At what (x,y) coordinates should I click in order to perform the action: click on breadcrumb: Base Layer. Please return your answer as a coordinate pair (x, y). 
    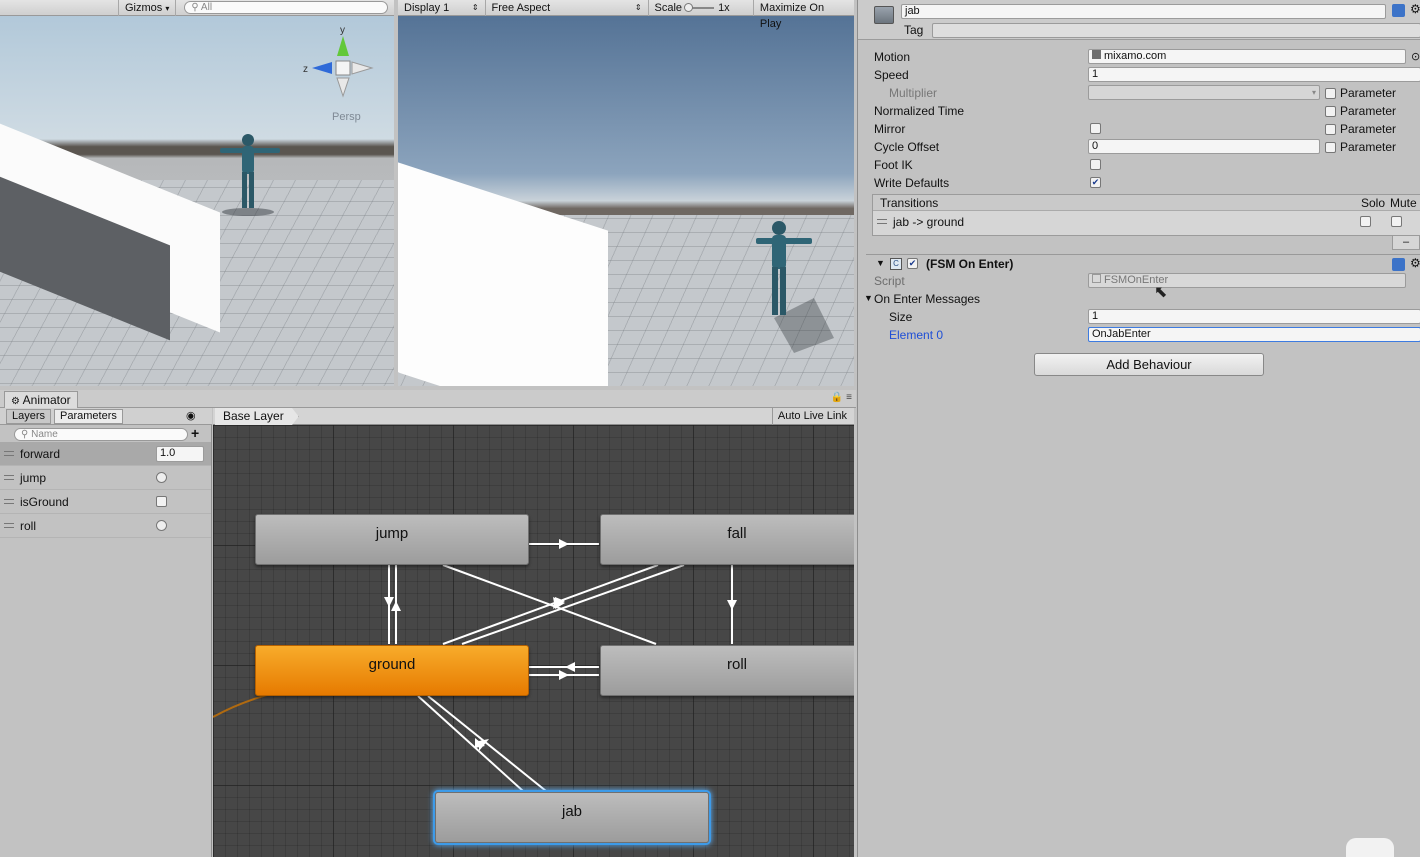
    Looking at the image, I should click on (257, 416).